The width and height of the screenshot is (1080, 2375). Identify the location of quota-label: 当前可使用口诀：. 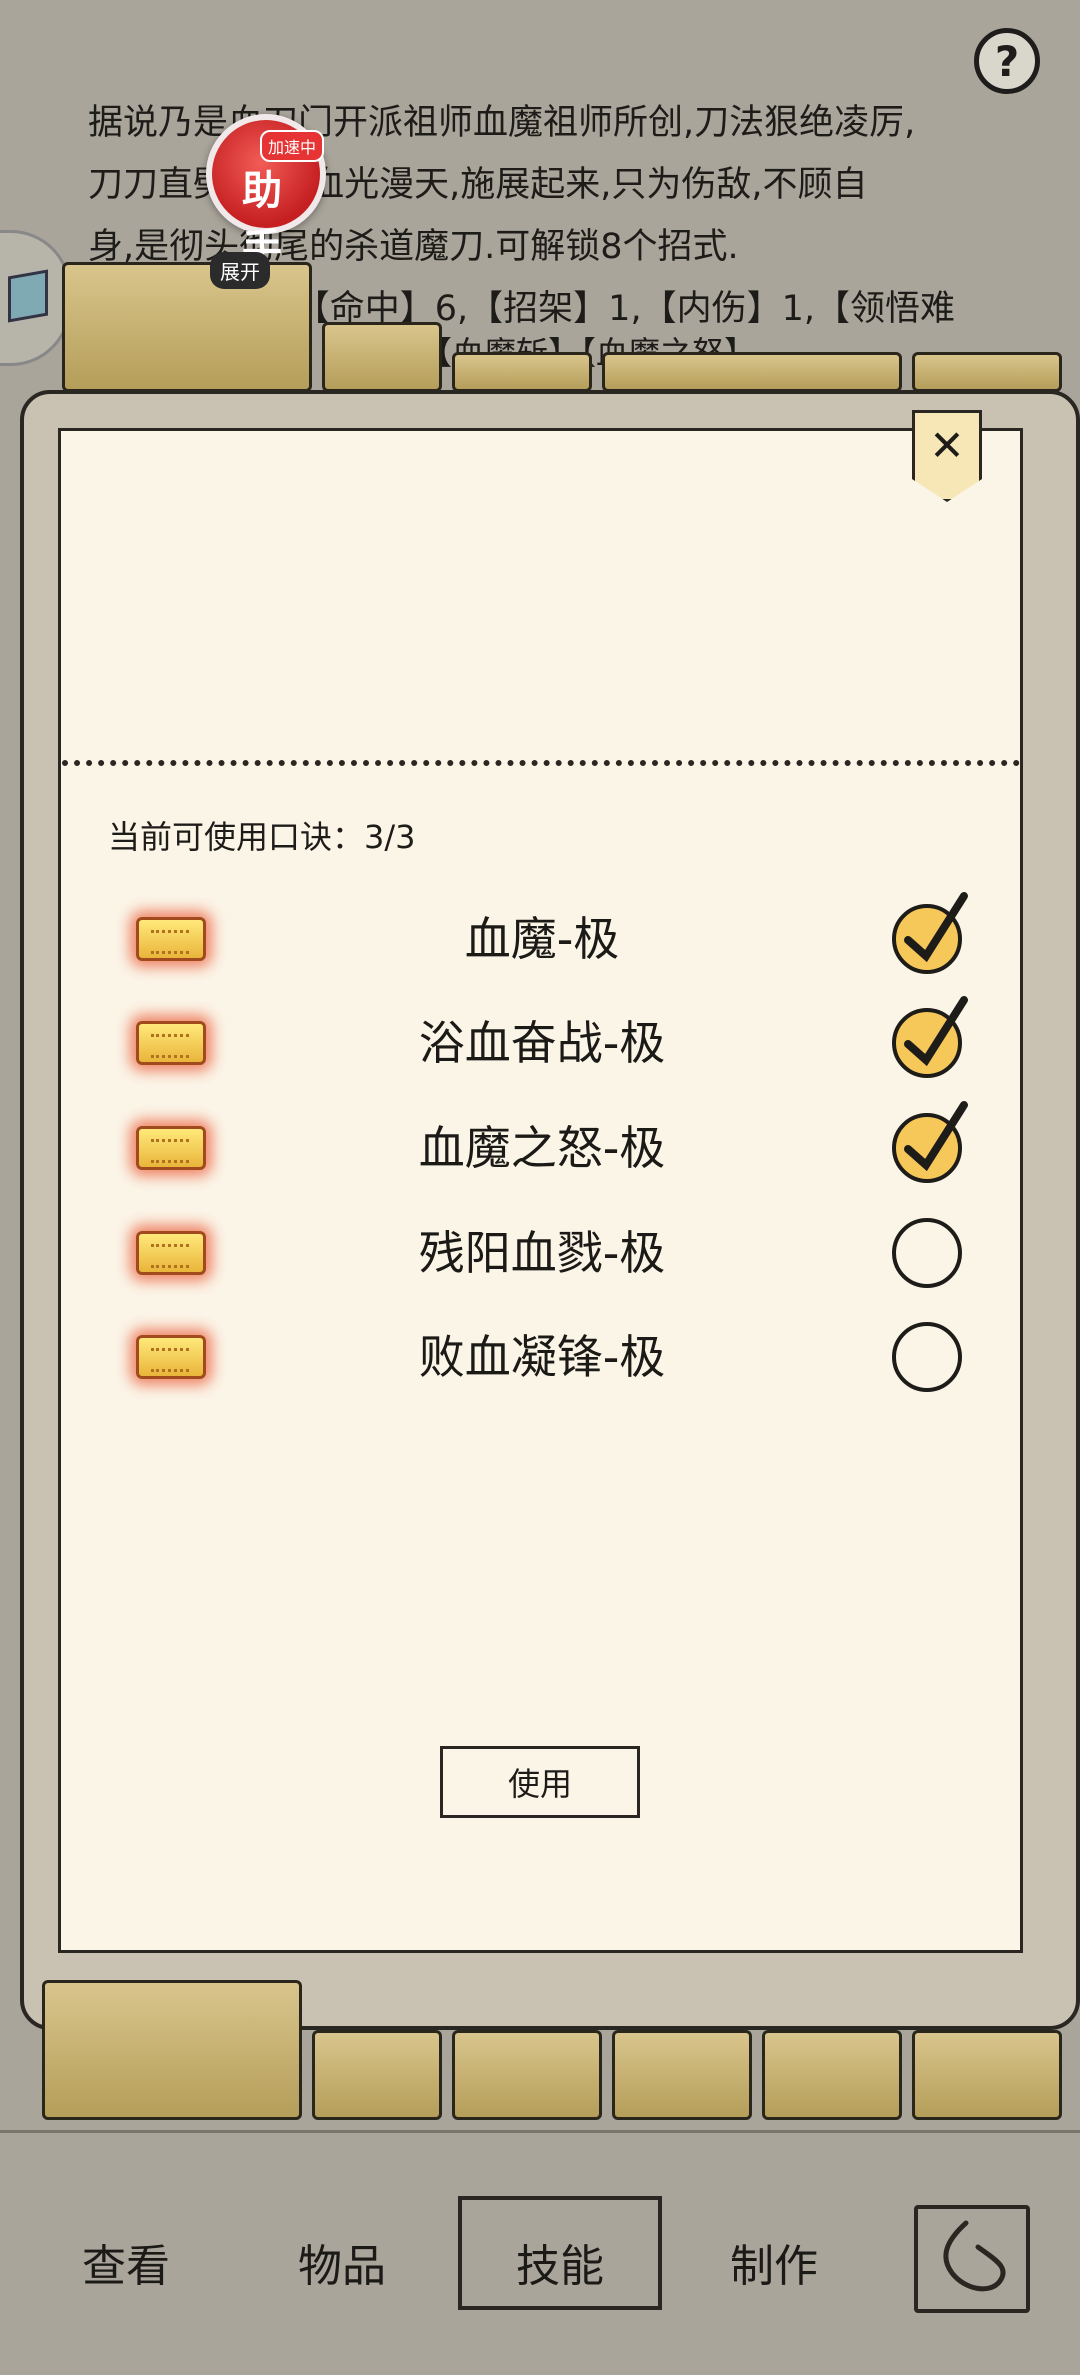
(236, 837).